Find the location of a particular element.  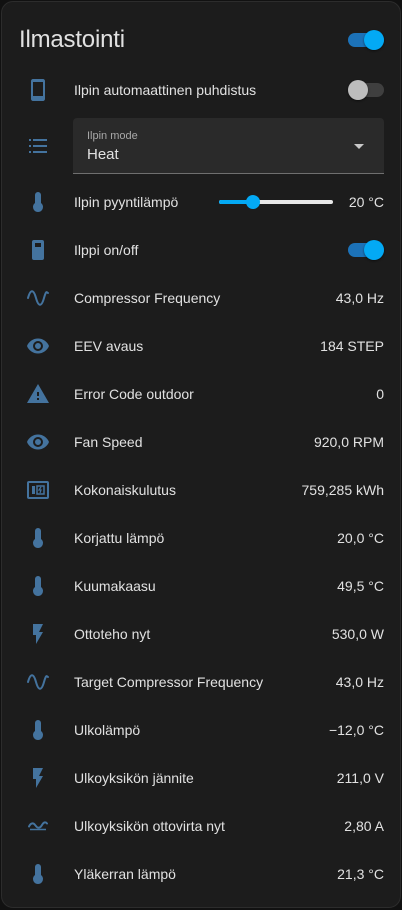

remote-icon is located at coordinates (38, 250).